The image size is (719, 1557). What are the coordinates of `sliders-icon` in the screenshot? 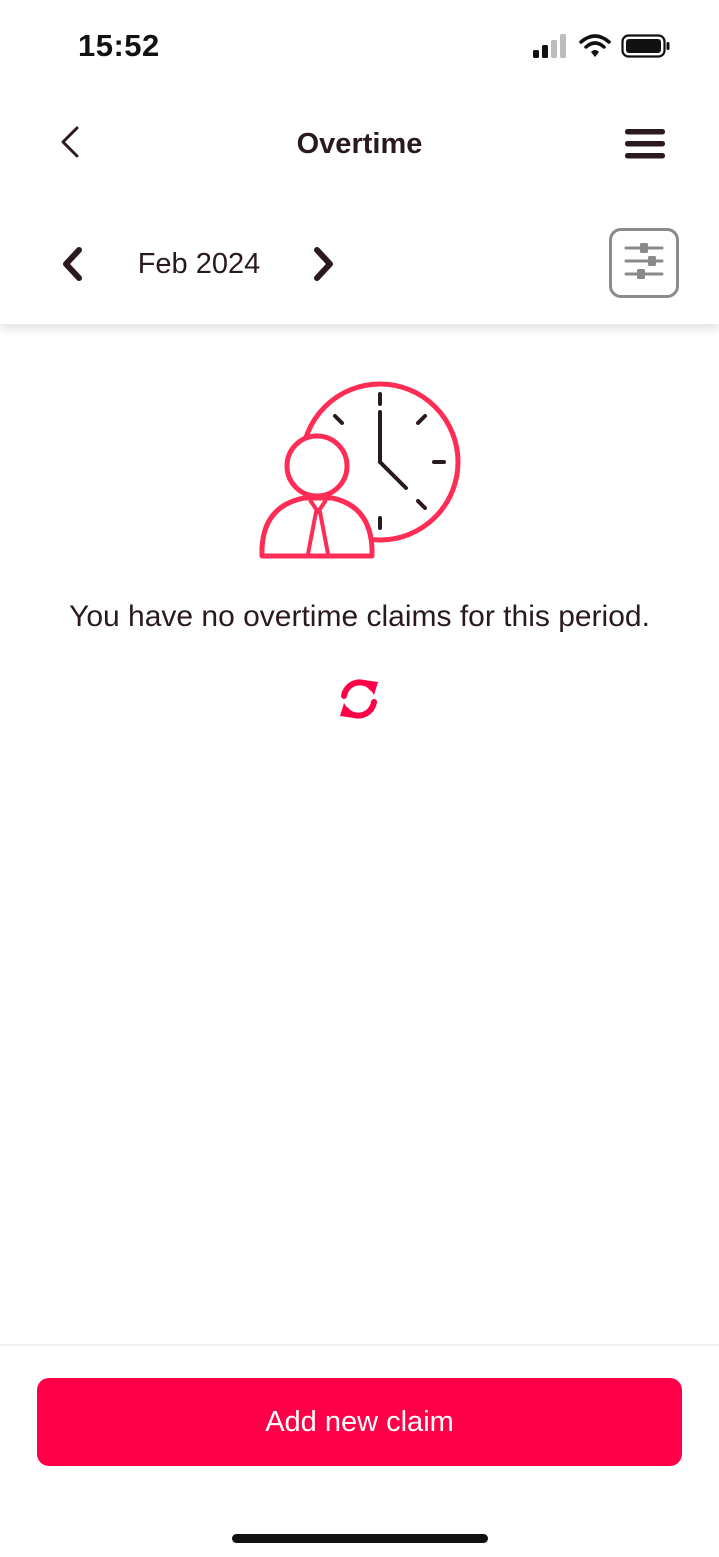 It's located at (644, 263).